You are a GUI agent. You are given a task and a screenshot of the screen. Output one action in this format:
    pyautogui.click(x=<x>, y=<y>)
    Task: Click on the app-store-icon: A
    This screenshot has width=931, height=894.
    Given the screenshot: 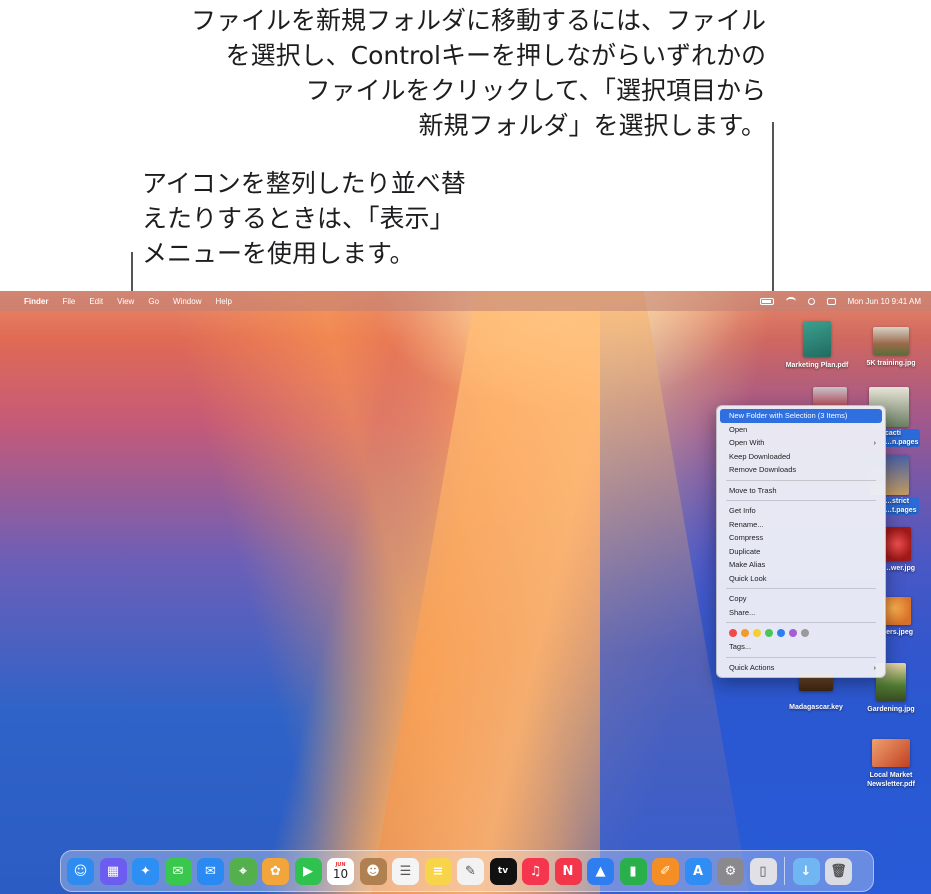 What is the action you would take?
    pyautogui.click(x=698, y=871)
    